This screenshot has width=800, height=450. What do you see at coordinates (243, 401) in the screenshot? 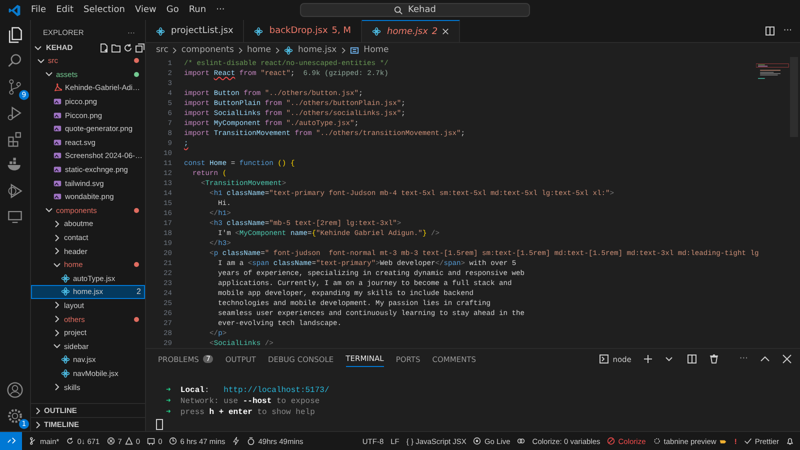
I see `terminal-line: ➜ Network: use --host to expose` at bounding box center [243, 401].